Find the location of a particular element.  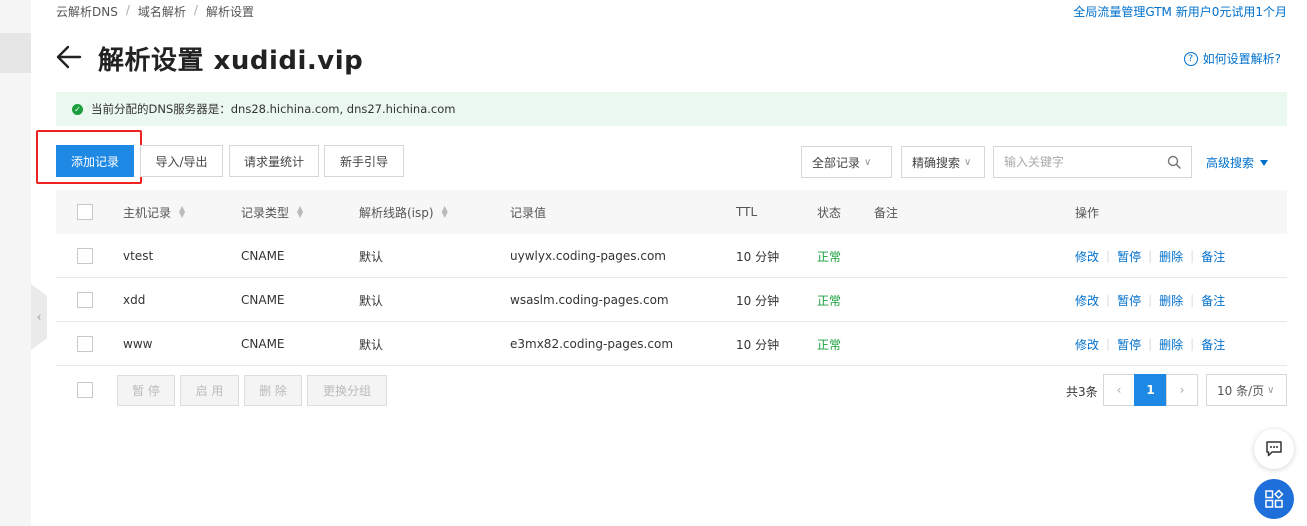

breadcrumb: 云解析DNS / 域名解析 / 解析设置 is located at coordinates (155, 11).